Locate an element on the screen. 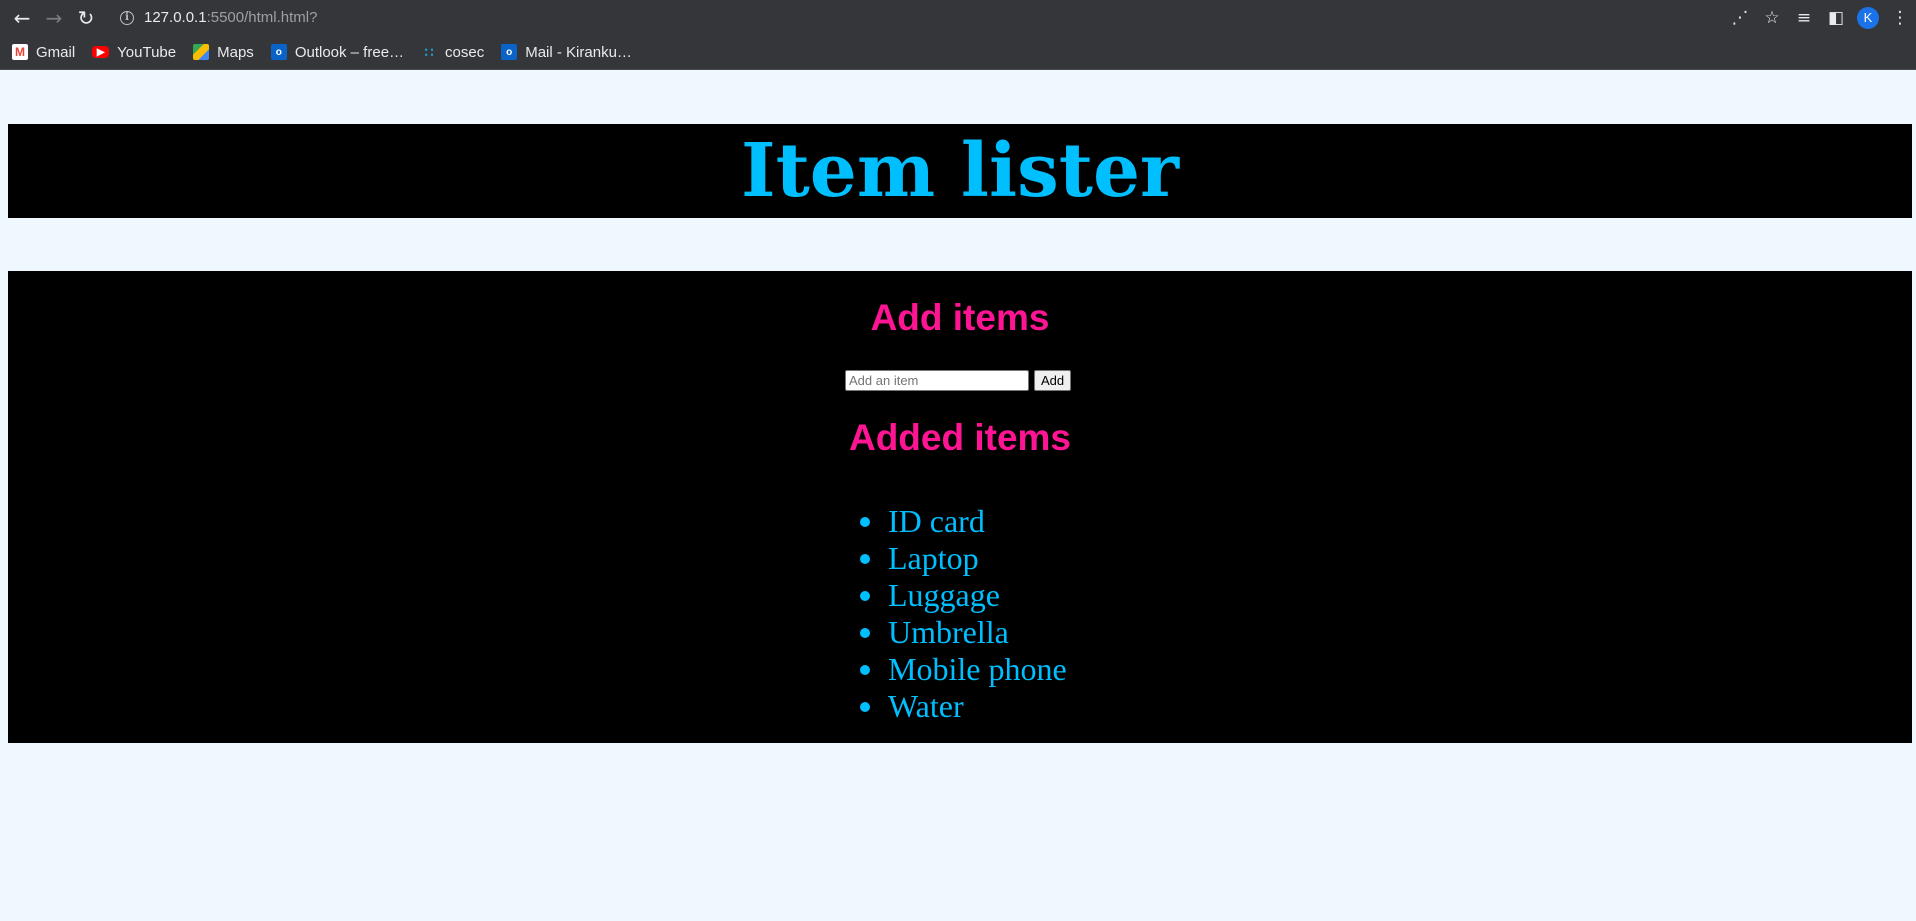 This screenshot has height=921, width=1916. page-title: Item lister is located at coordinates (960, 171).